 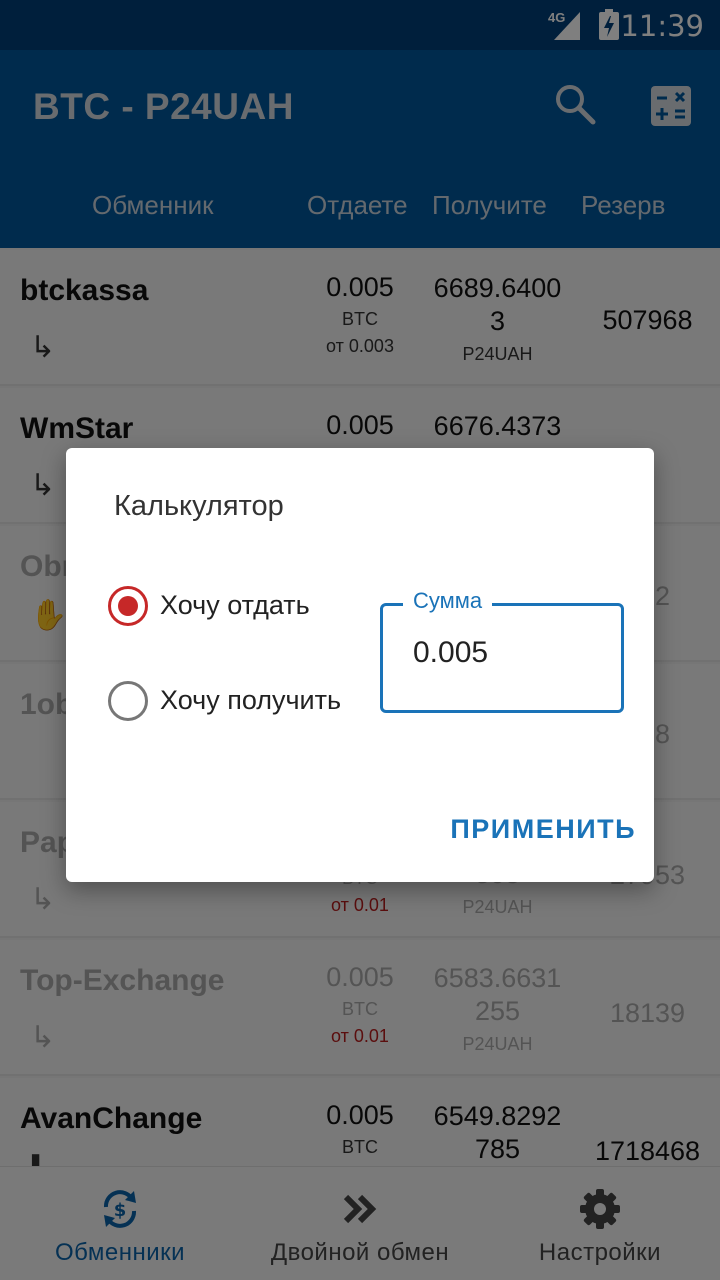 What do you see at coordinates (128, 606) in the screenshot?
I see `radio-button-selected` at bounding box center [128, 606].